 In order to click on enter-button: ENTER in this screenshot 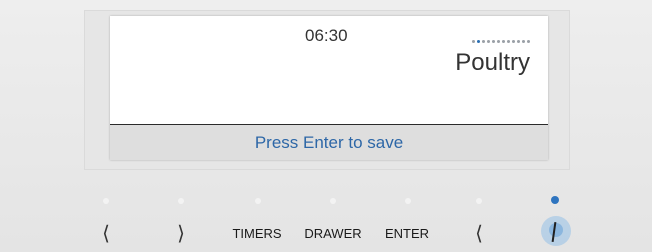, I will do `click(407, 233)`.